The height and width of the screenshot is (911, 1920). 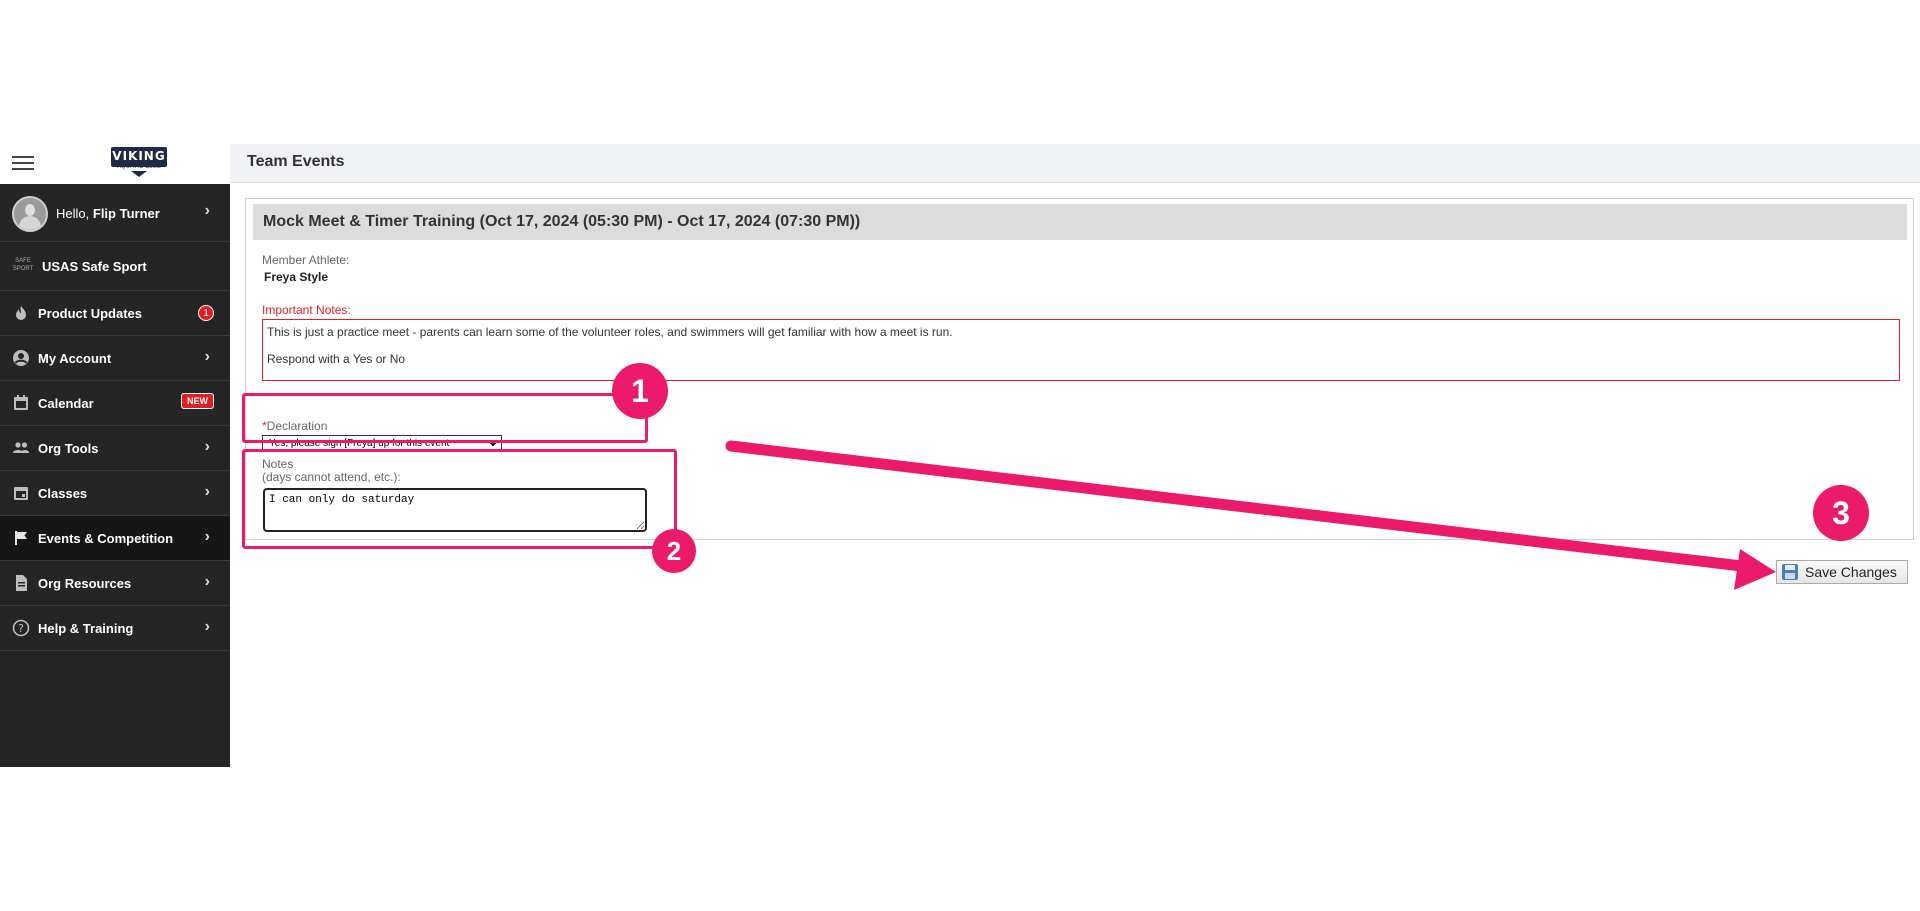 I want to click on sidebar-item-label: My Account, so click(x=75, y=358).